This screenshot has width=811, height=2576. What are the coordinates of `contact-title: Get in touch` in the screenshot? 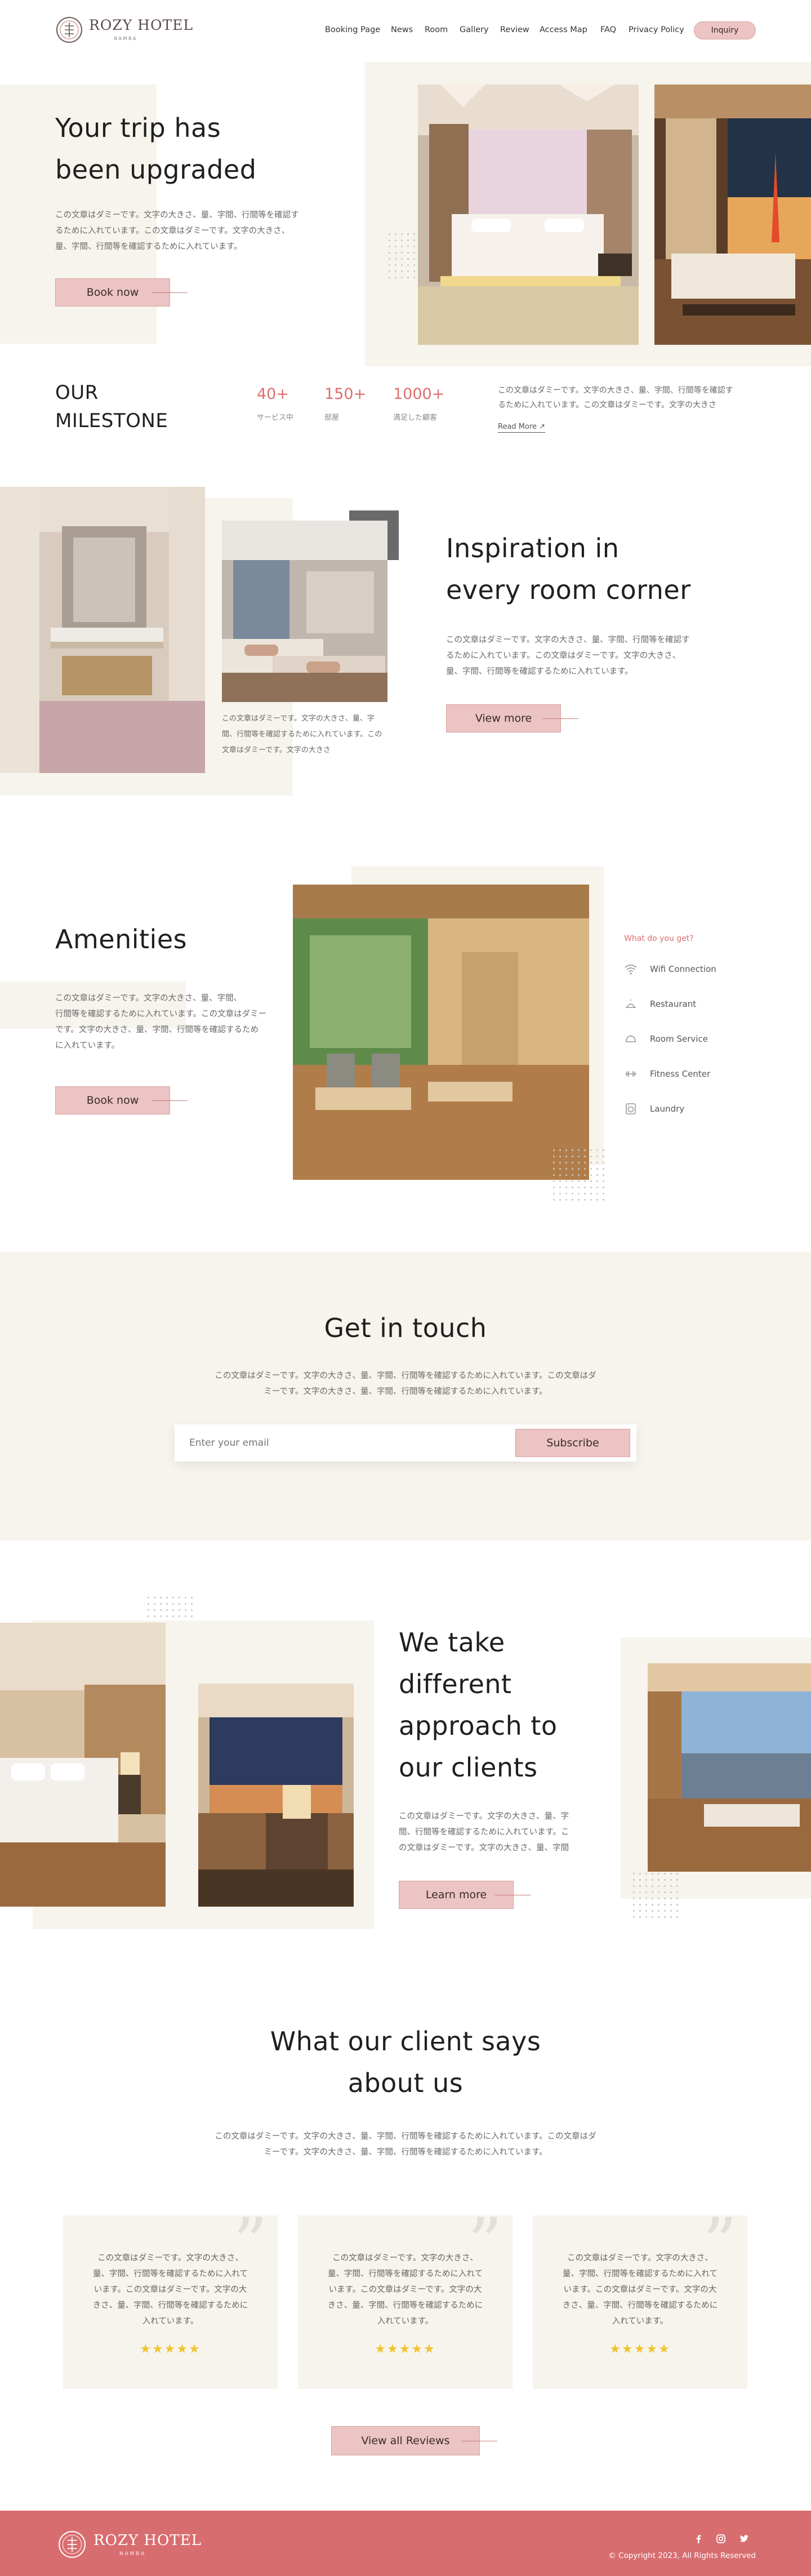 It's located at (405, 1328).